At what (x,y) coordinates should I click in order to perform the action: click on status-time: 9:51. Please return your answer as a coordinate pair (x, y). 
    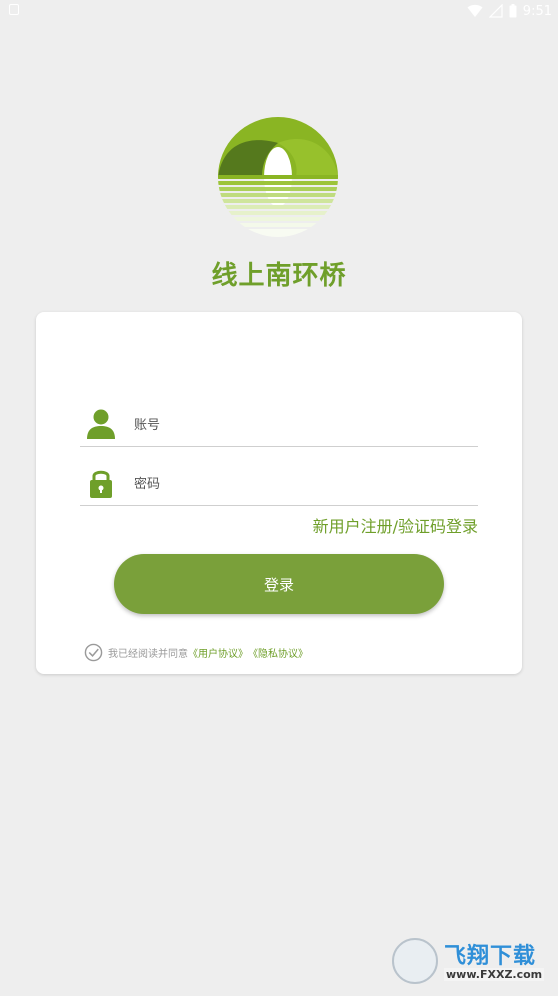
    Looking at the image, I should click on (537, 11).